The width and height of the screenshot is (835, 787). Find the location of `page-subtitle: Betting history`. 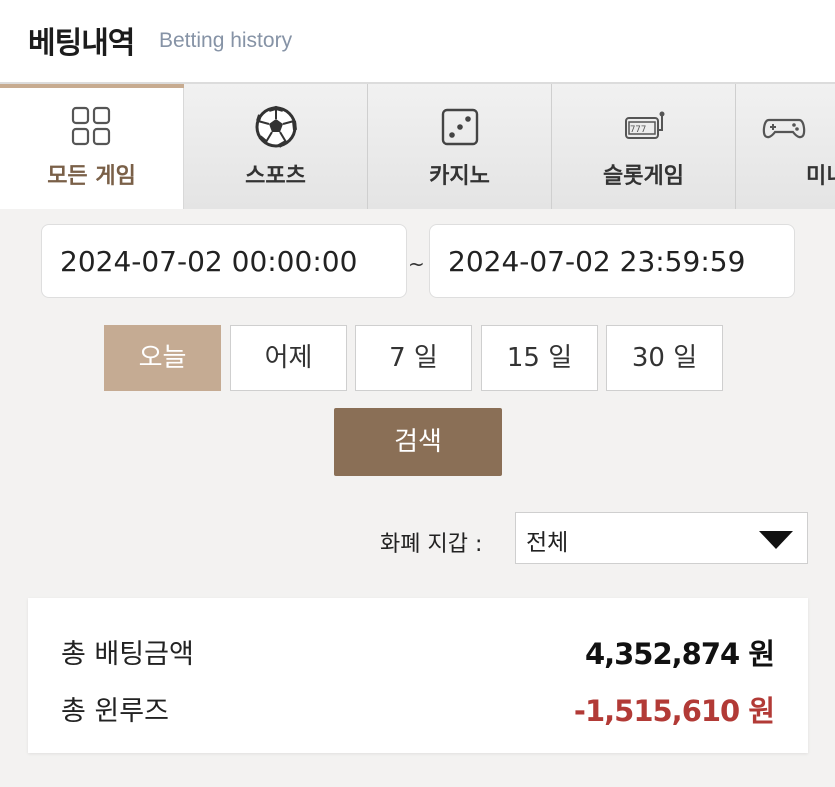

page-subtitle: Betting history is located at coordinates (226, 40).